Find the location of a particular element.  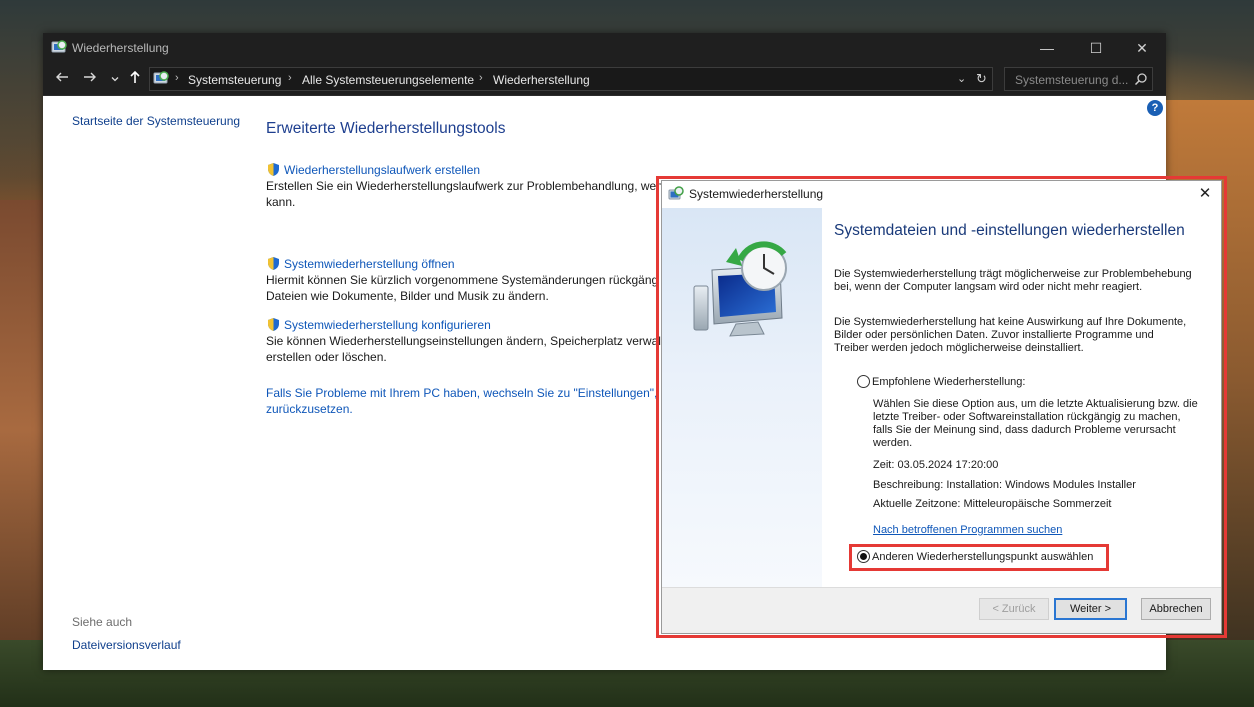

title-bar: Wiederherstellung — ☐ ✕ is located at coordinates (604, 48).